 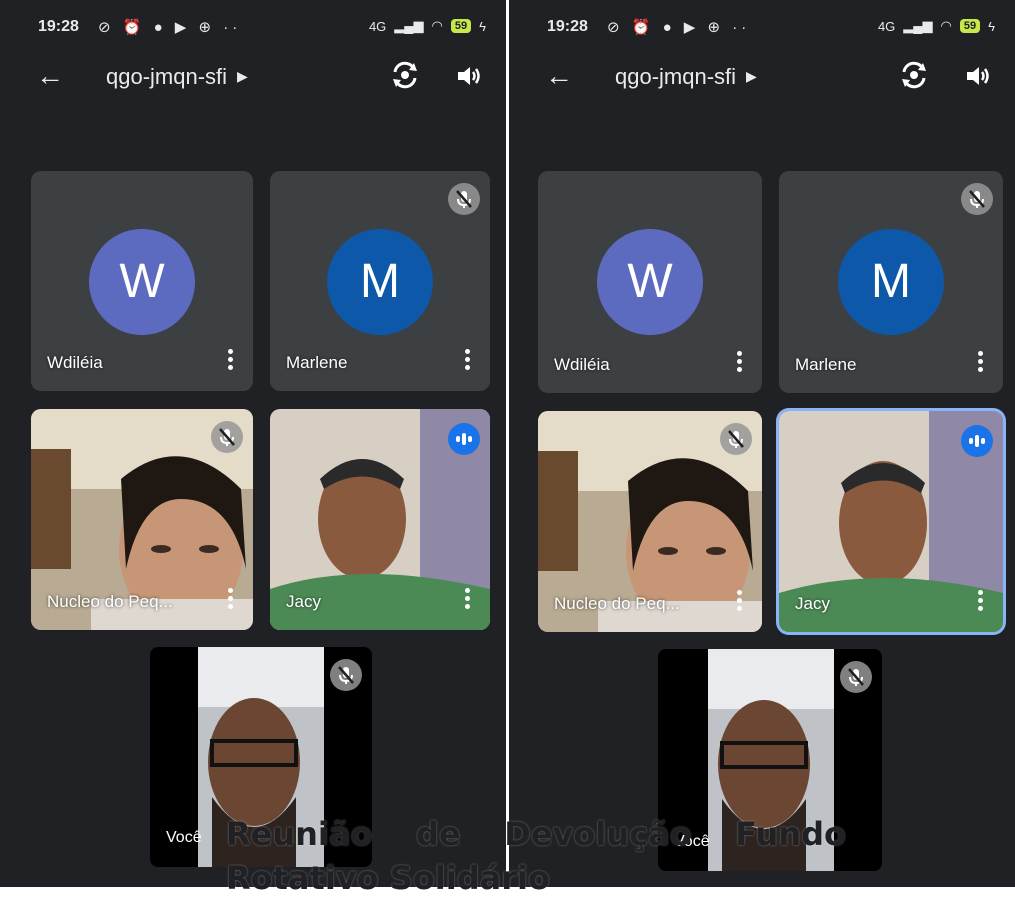 What do you see at coordinates (184, 837) in the screenshot?
I see `self-label: Você` at bounding box center [184, 837].